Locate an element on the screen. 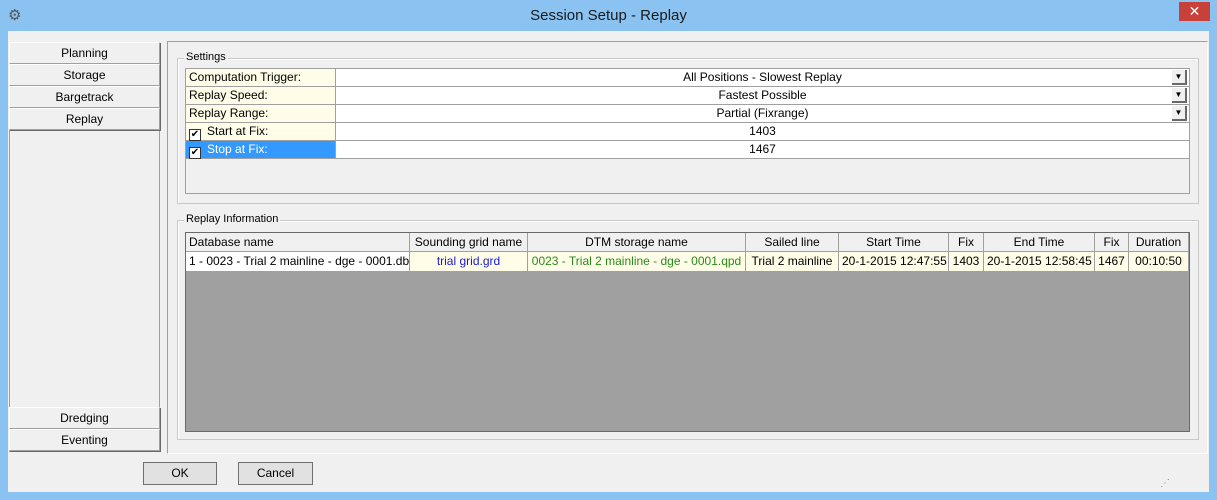  stop-at-fix-checkbox: ✔ is located at coordinates (195, 153).